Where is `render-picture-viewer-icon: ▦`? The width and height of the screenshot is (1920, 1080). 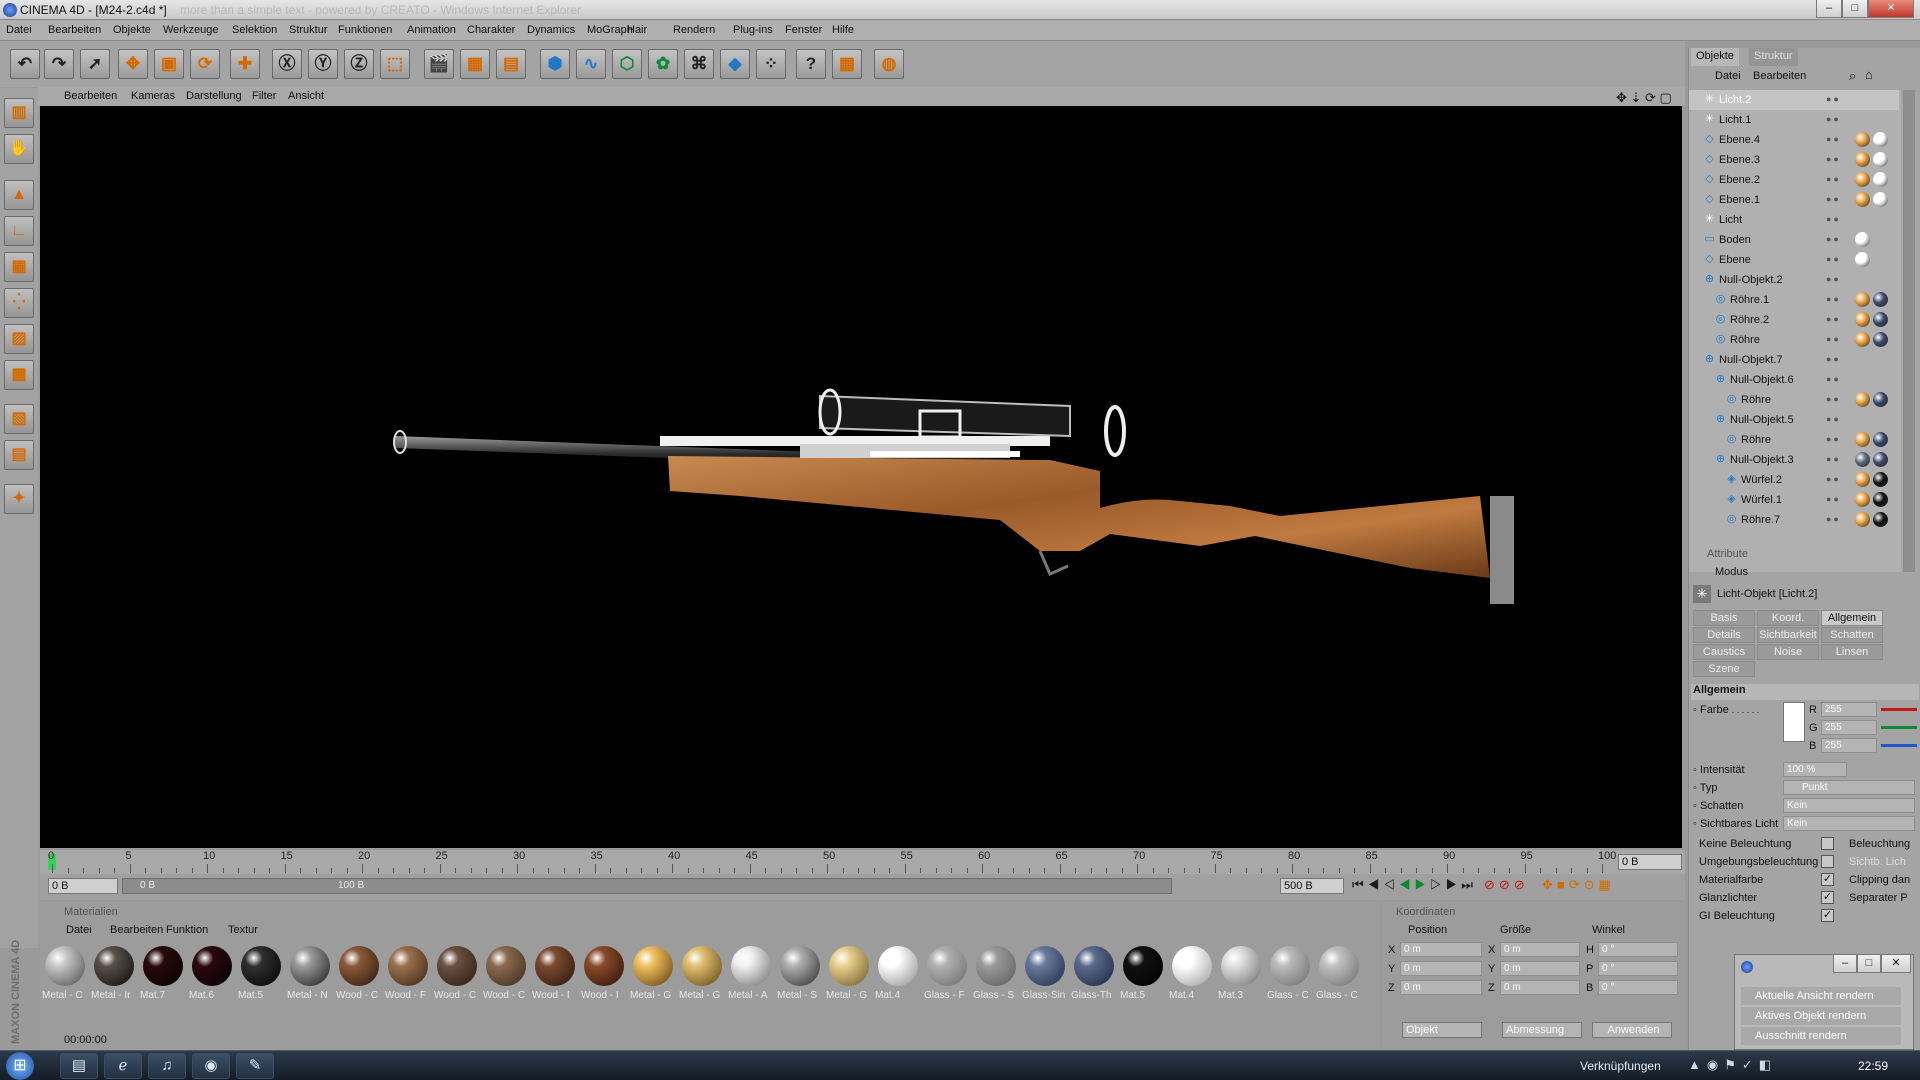
render-picture-viewer-icon: ▦ is located at coordinates (475, 64).